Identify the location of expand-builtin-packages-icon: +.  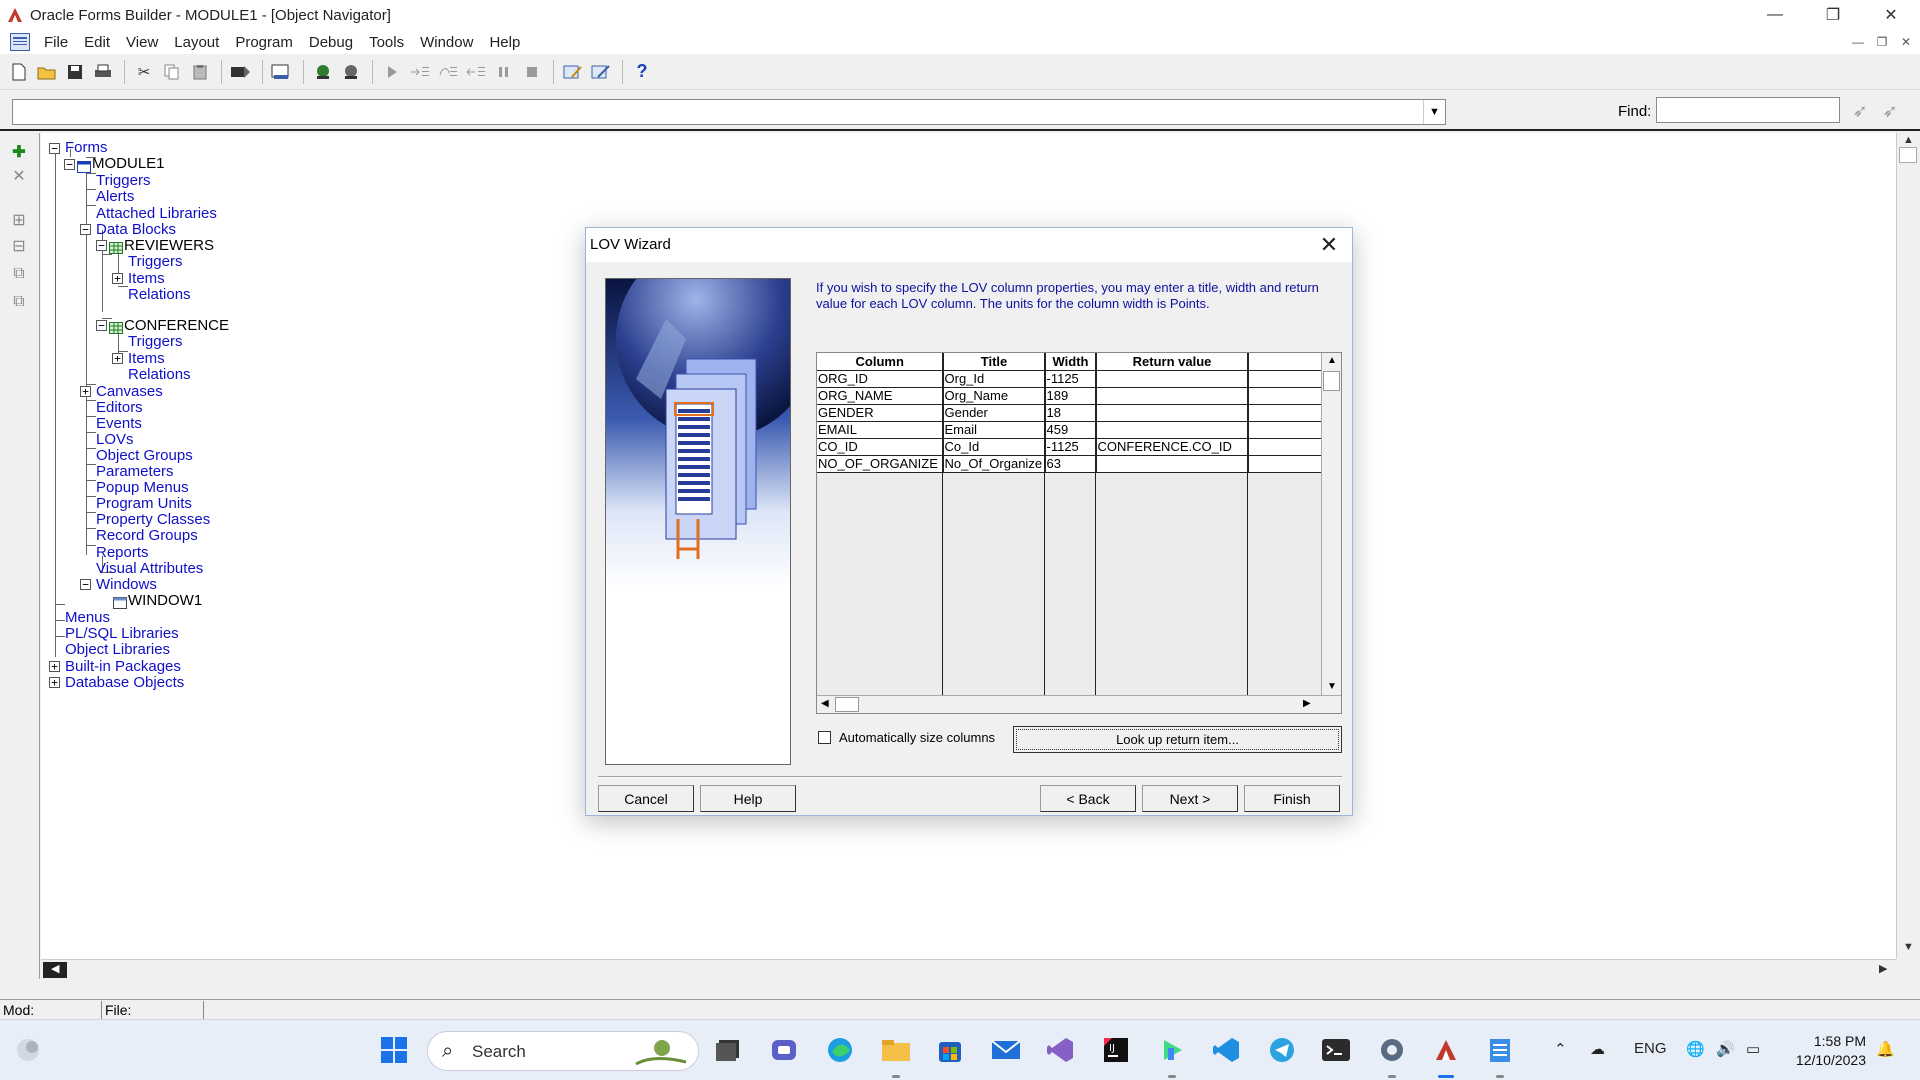
(54, 666).